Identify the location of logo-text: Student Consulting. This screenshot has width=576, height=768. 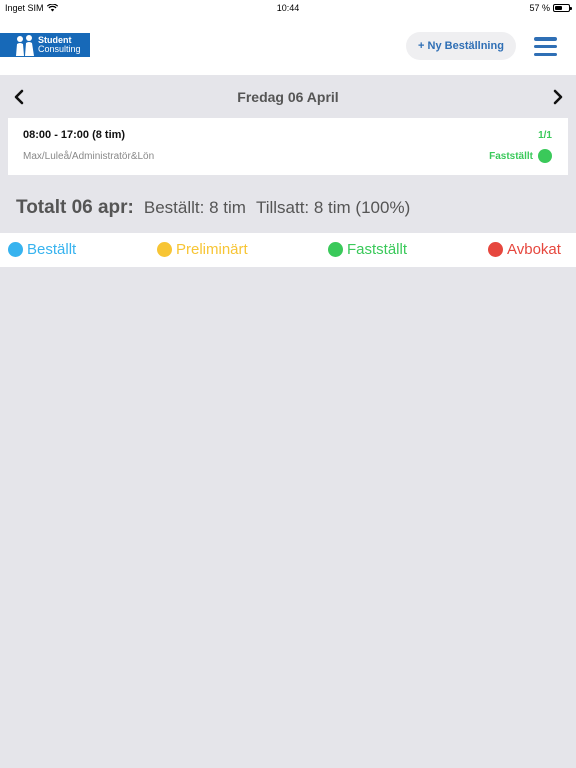
(59, 45).